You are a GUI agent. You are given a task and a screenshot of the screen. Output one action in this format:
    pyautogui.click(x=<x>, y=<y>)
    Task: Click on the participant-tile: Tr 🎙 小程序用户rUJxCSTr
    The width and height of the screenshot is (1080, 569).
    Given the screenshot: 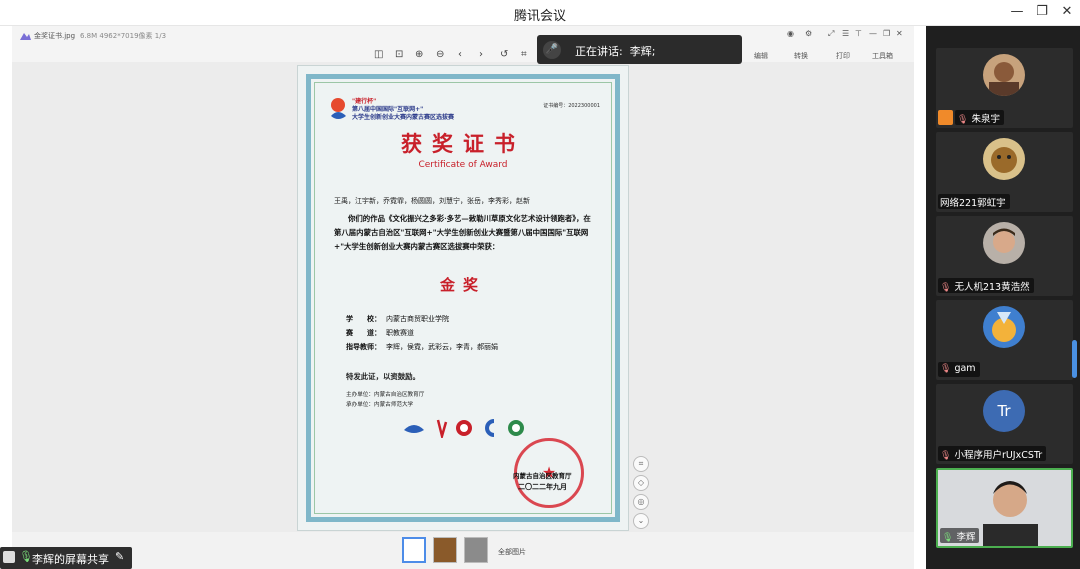 What is the action you would take?
    pyautogui.click(x=1004, y=424)
    